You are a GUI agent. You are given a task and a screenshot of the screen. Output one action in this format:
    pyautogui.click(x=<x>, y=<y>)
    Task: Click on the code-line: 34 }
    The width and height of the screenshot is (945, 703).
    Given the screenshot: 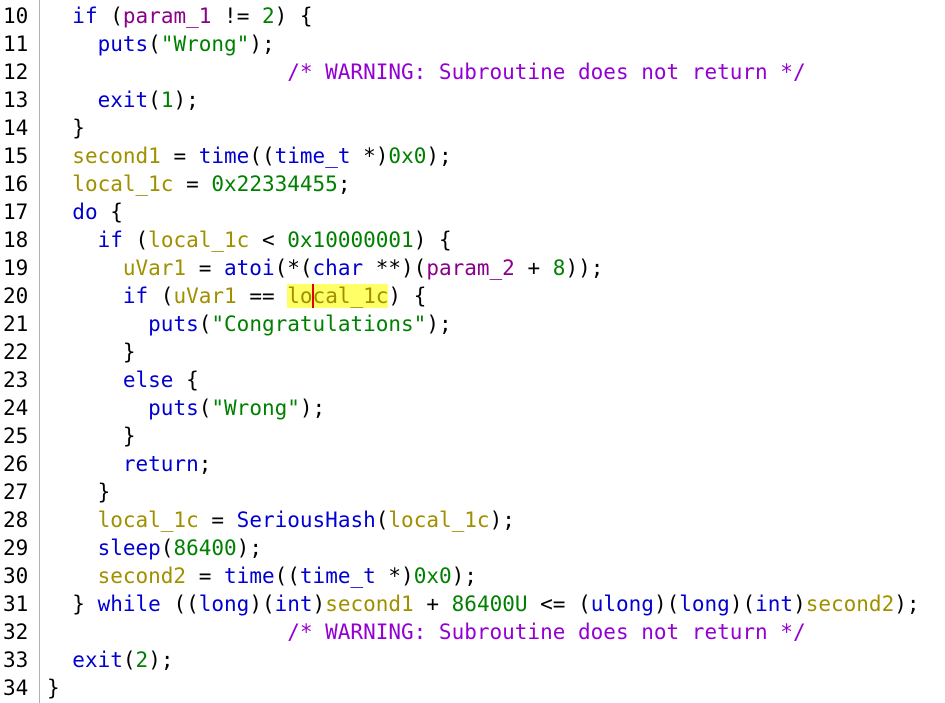 What is the action you would take?
    pyautogui.click(x=472, y=688)
    